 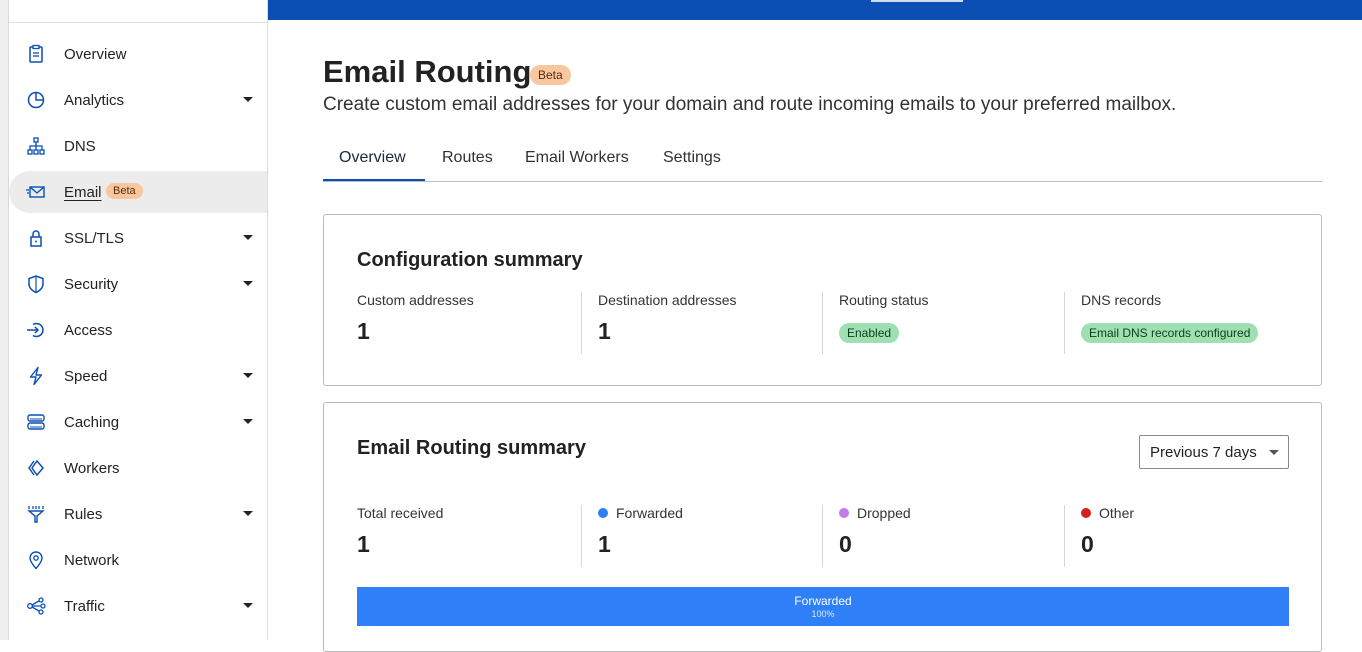 What do you see at coordinates (477, 323) in the screenshot?
I see `custom-addresses-stat: Custom addresses 1` at bounding box center [477, 323].